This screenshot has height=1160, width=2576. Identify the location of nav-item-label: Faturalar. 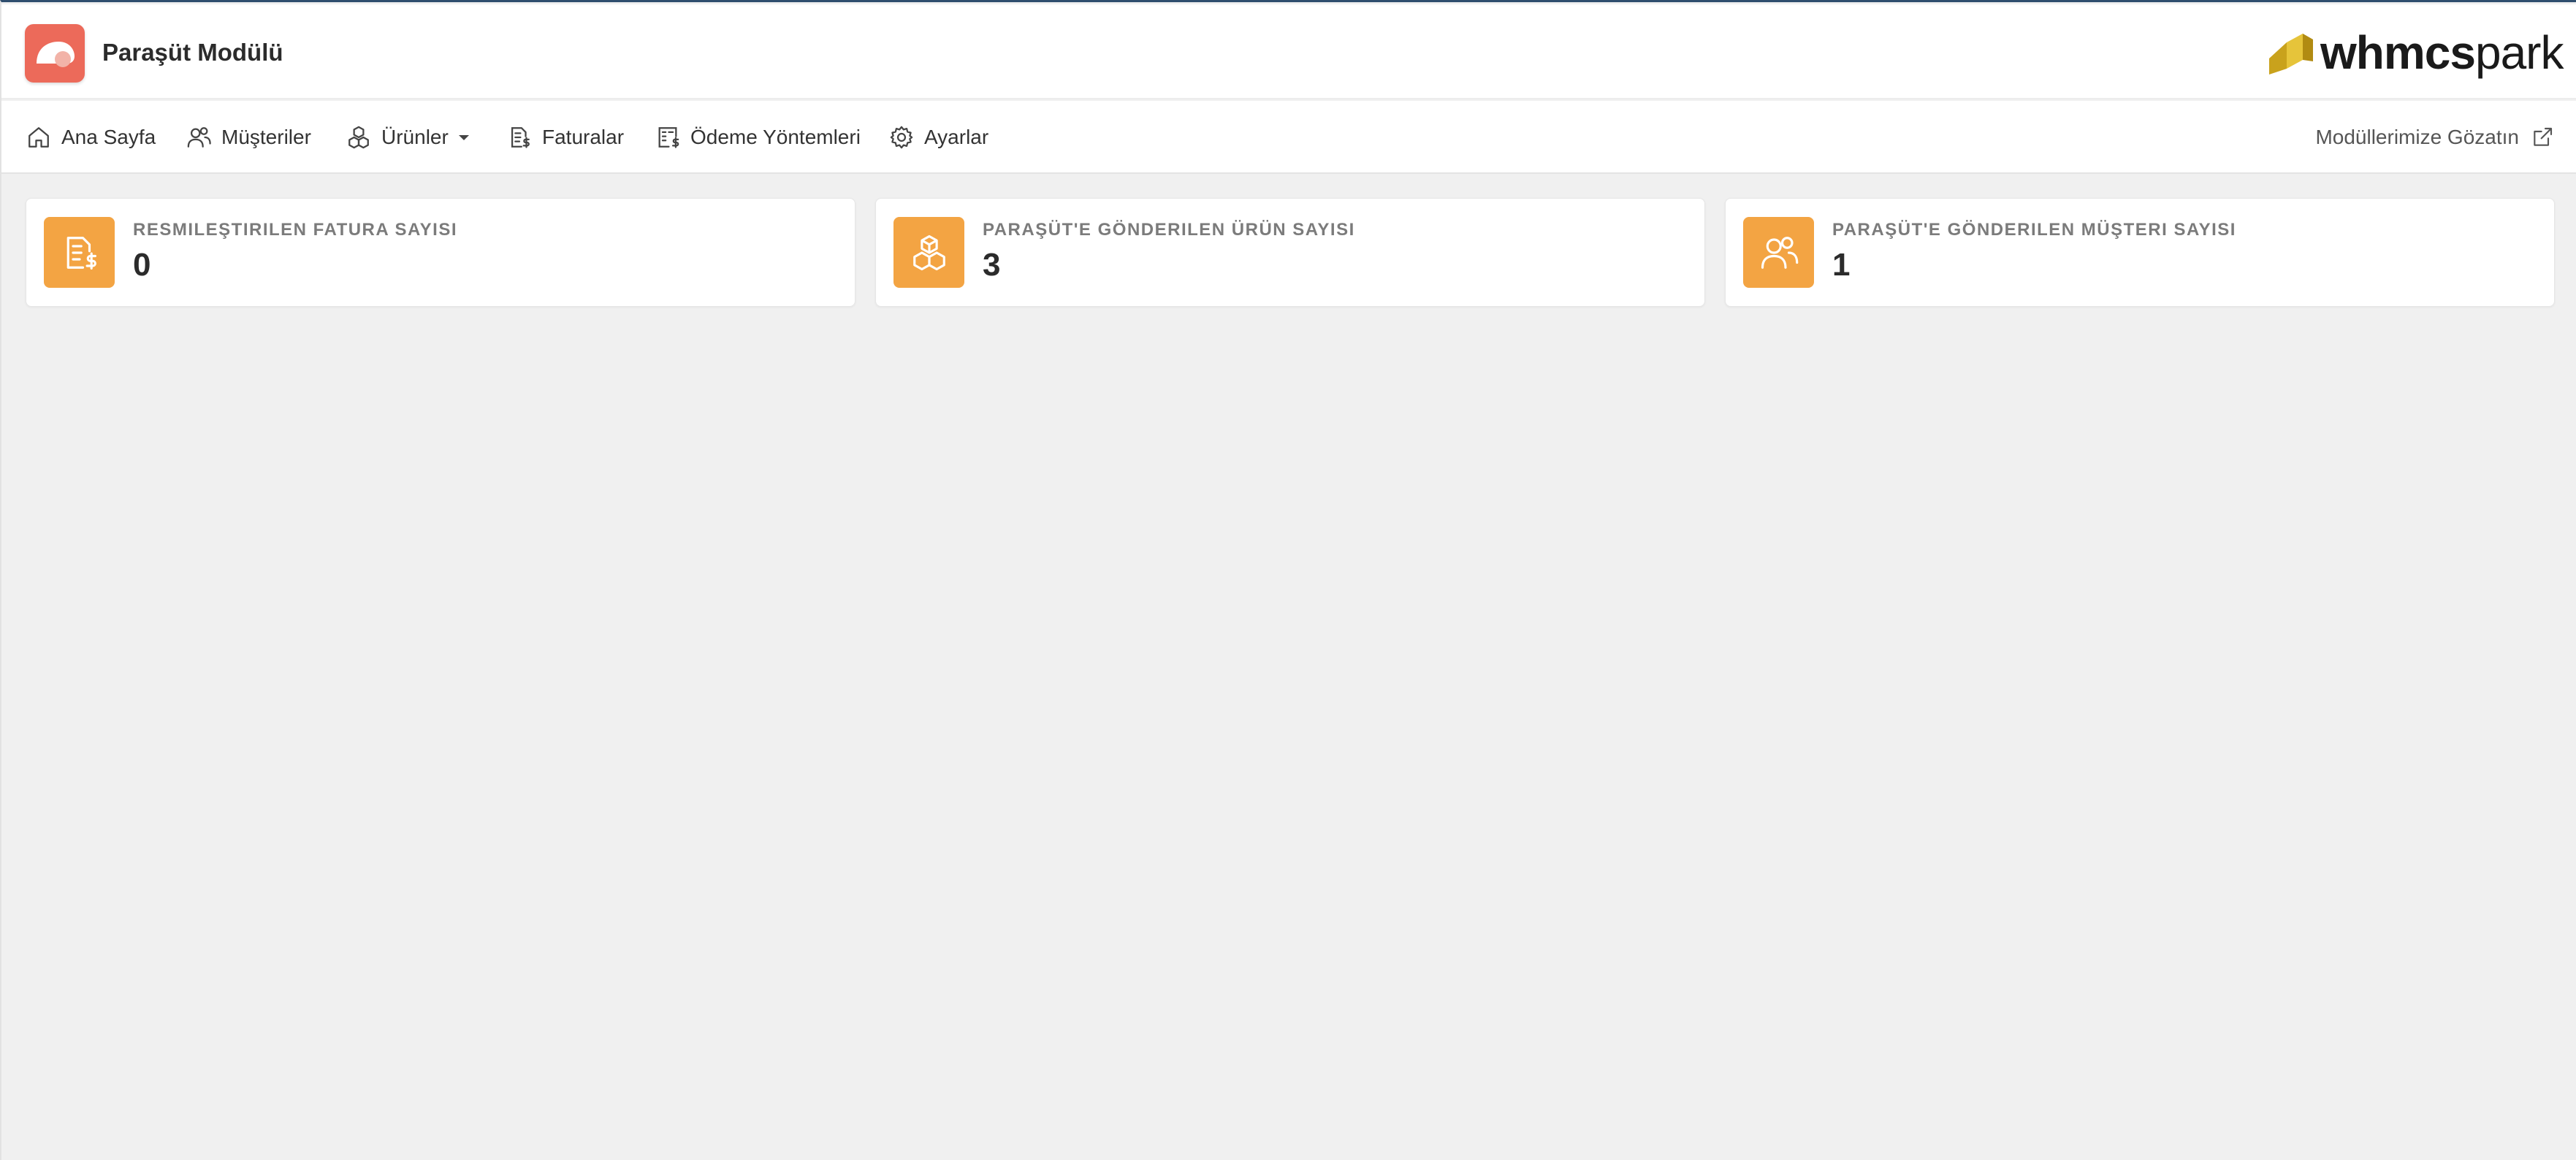
(583, 137).